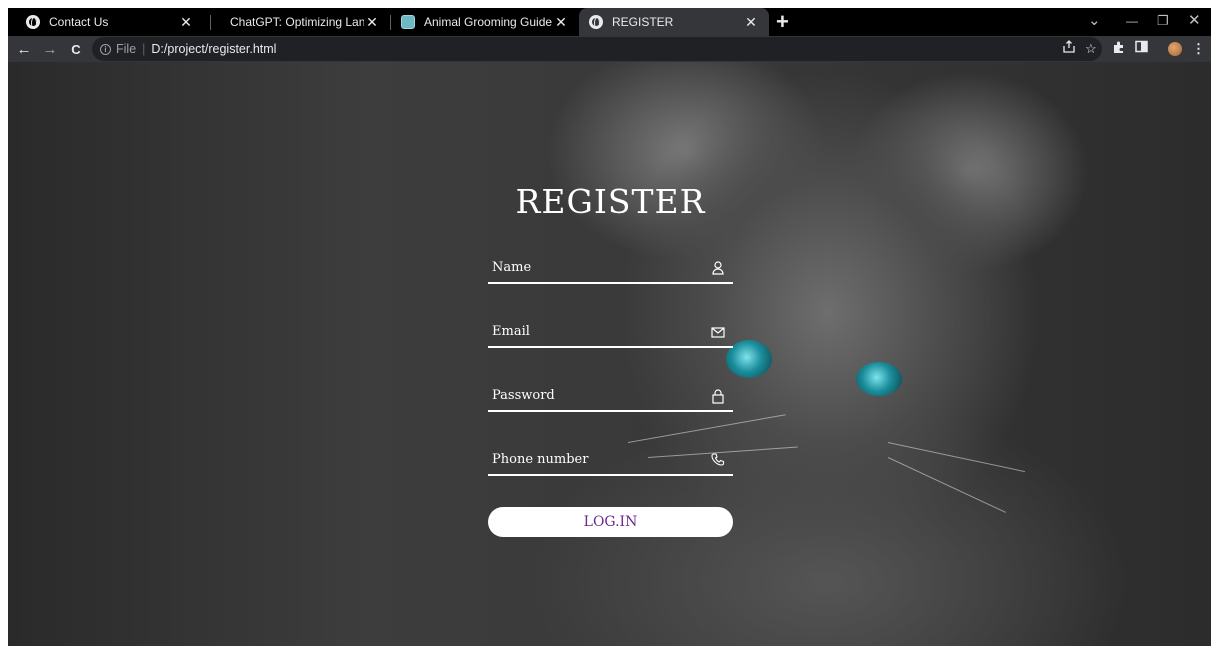  What do you see at coordinates (523, 395) in the screenshot?
I see `password-label: Password` at bounding box center [523, 395].